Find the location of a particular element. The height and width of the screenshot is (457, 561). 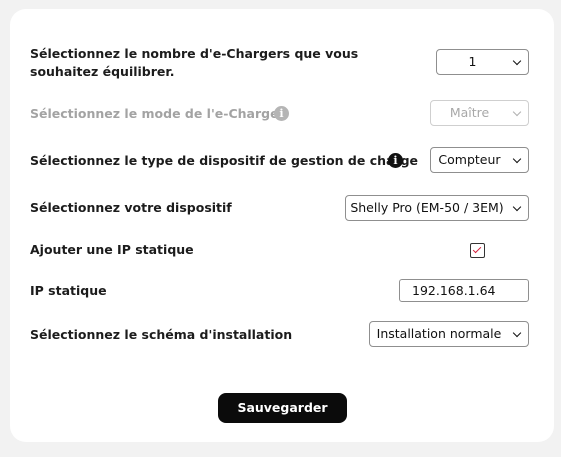

device-select: Shelly Pro (EM-50 / 3EM) is located at coordinates (437, 208).